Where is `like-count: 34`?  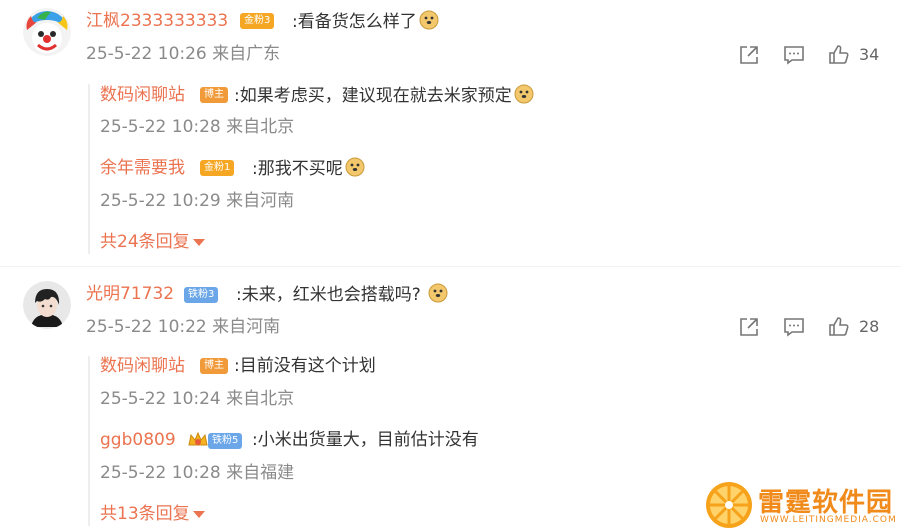
like-count: 34 is located at coordinates (869, 54).